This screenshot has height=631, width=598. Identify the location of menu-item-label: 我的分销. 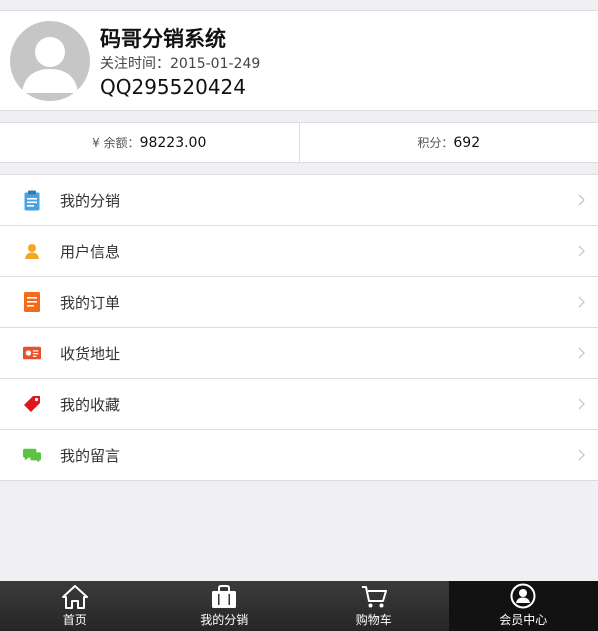
(90, 200).